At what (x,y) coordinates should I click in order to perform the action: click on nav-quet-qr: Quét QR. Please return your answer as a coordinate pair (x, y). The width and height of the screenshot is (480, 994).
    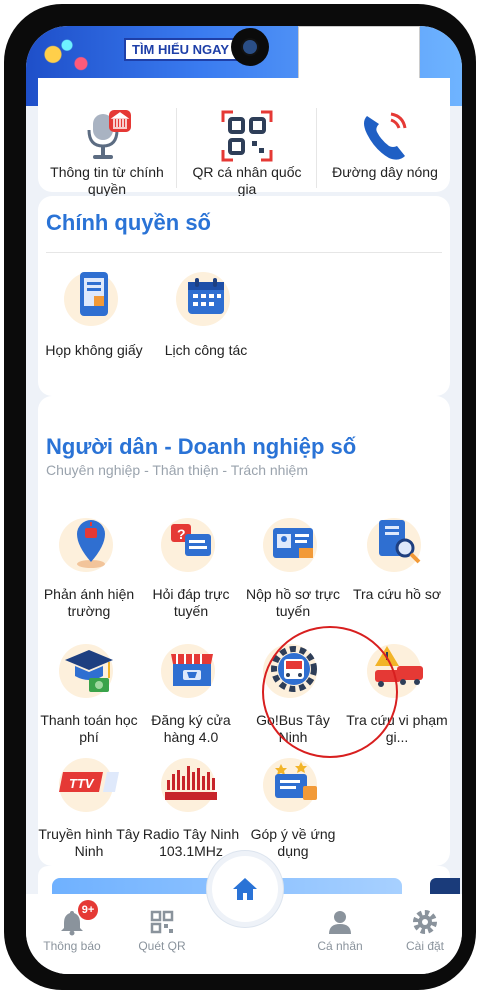
    Looking at the image, I should click on (162, 930).